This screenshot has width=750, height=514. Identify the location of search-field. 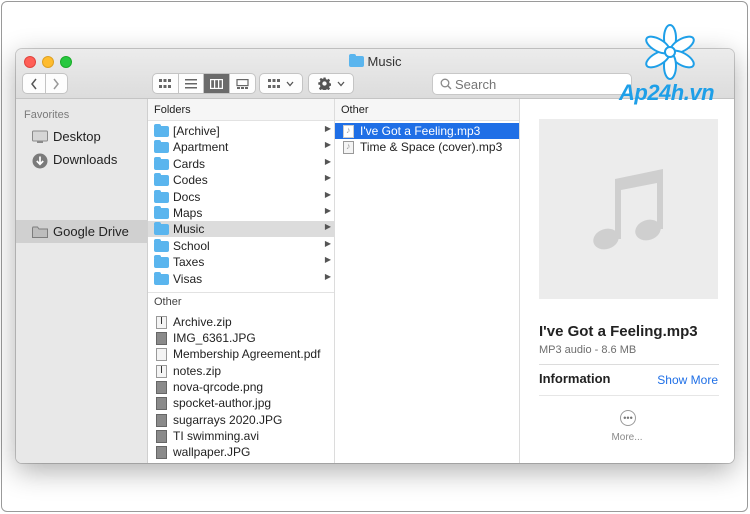
(532, 84).